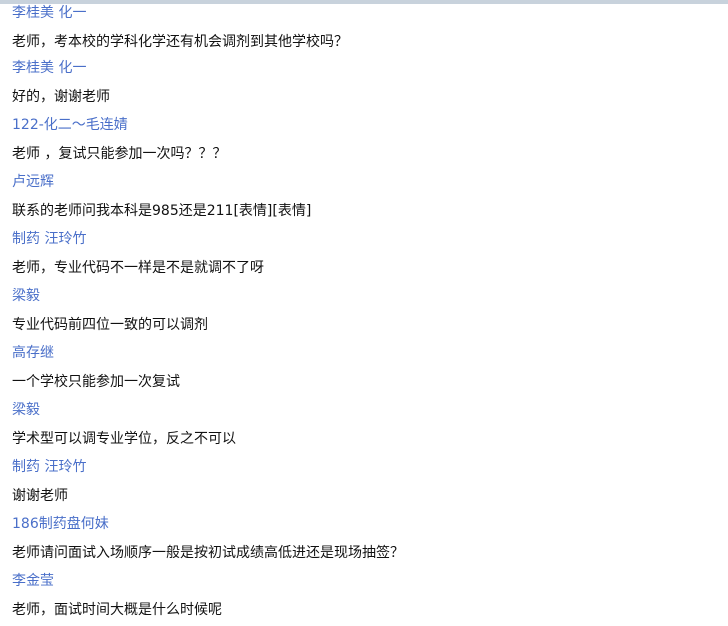 This screenshot has height=626, width=728. Describe the element at coordinates (180, 42) in the screenshot. I see `message-text: 老师，考本校的学科化学还有机会调剂到其他学校吗？` at that location.